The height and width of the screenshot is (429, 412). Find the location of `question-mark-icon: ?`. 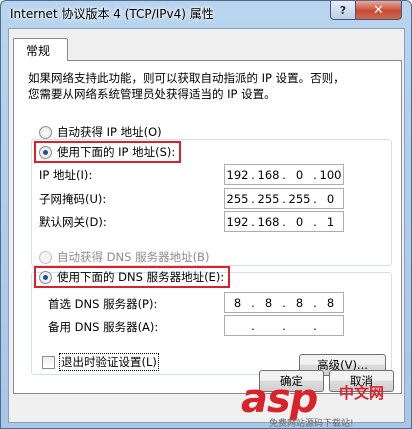

question-mark-icon: ? is located at coordinates (343, 10).